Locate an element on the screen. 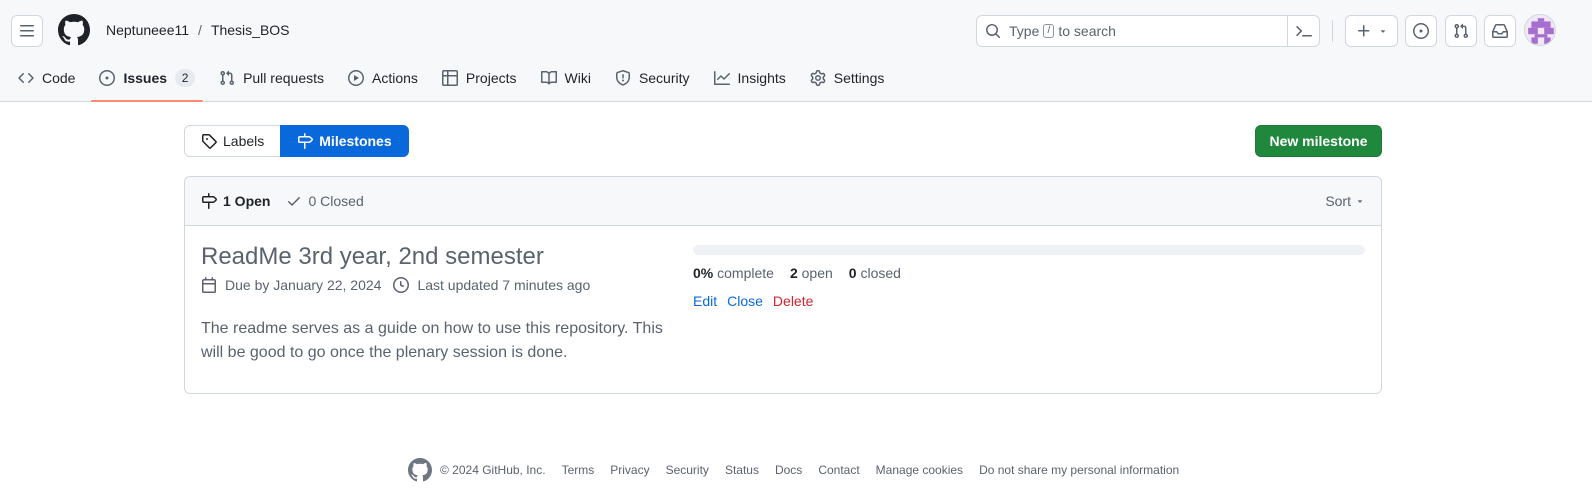 The height and width of the screenshot is (493, 1592). gear-icon is located at coordinates (822, 78).